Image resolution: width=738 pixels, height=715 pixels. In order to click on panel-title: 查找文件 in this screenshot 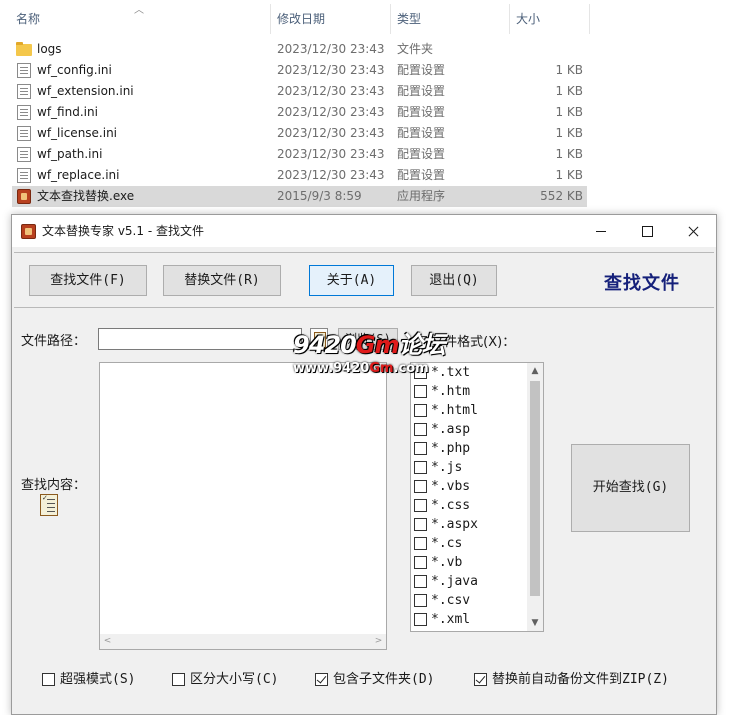, I will do `click(642, 283)`.